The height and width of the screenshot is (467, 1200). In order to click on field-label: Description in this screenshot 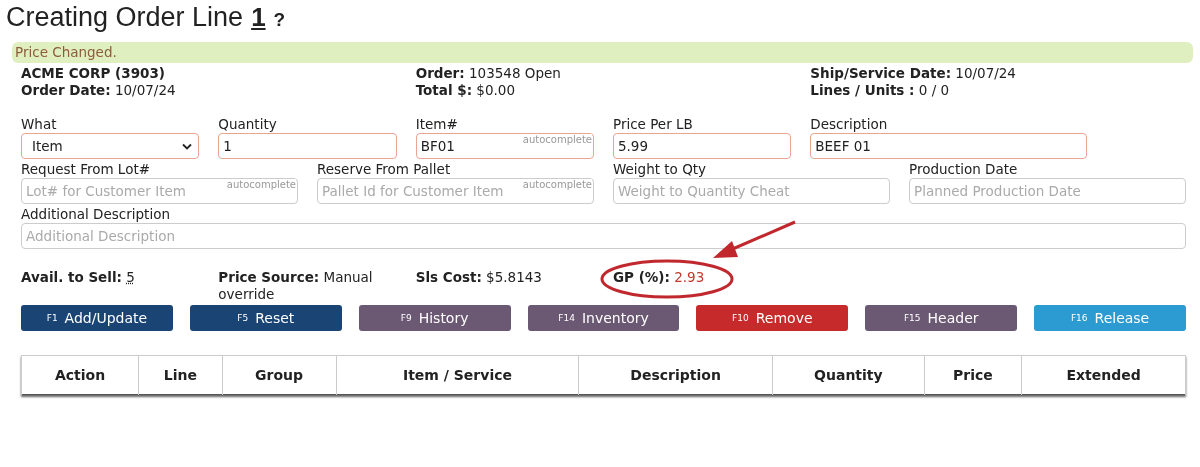, I will do `click(849, 124)`.